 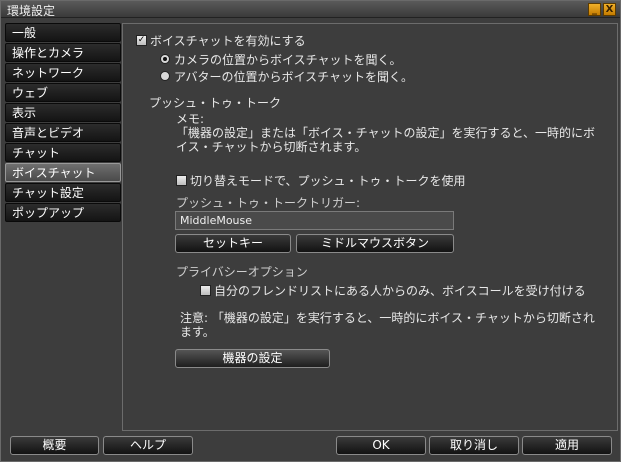 I want to click on sidebar-item-voice-chat: ボイスチャット, so click(x=63, y=172).